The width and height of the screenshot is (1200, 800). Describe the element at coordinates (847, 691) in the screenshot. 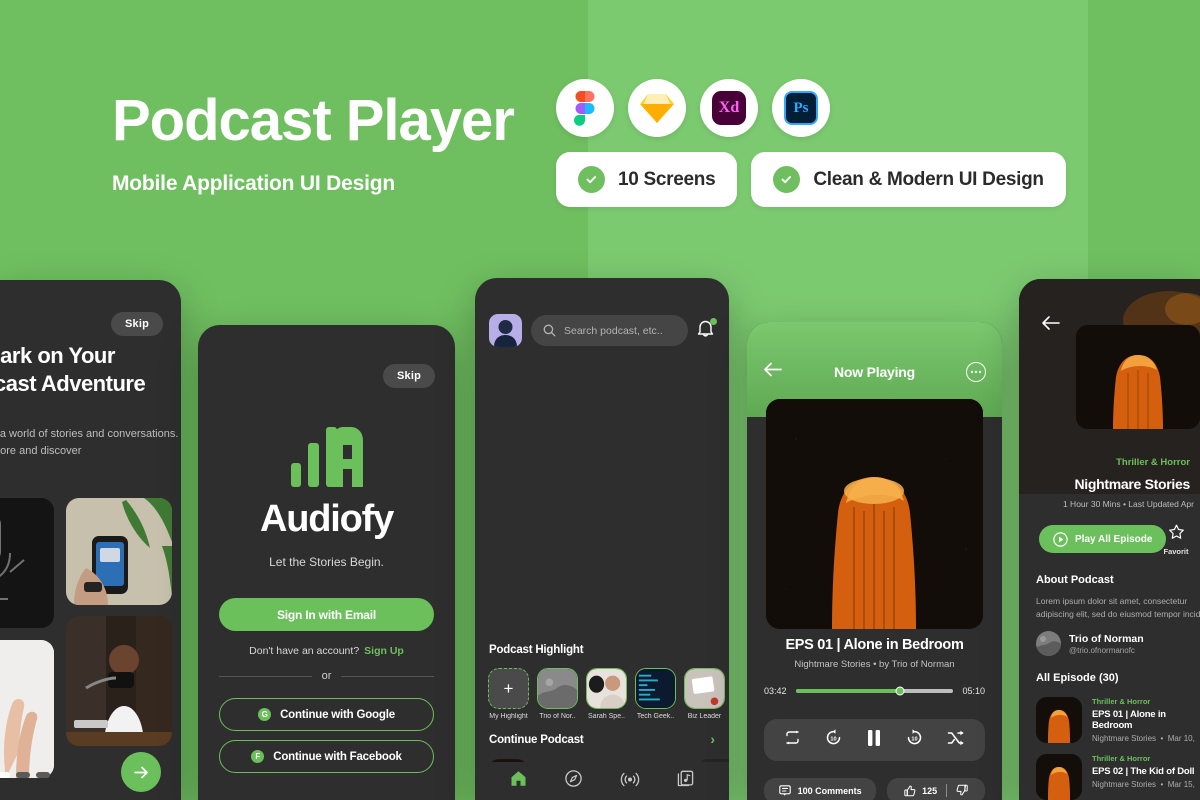

I see `progress-fill` at that location.